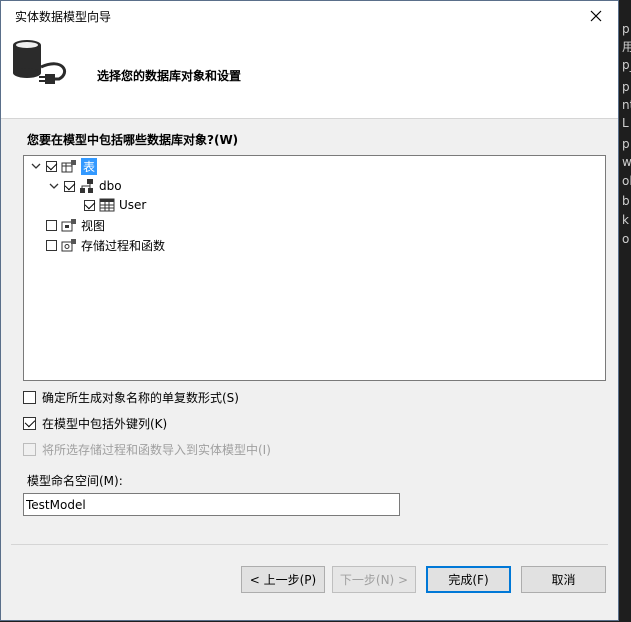 The image size is (631, 622). What do you see at coordinates (133, 205) in the screenshot?
I see `user-label: User` at bounding box center [133, 205].